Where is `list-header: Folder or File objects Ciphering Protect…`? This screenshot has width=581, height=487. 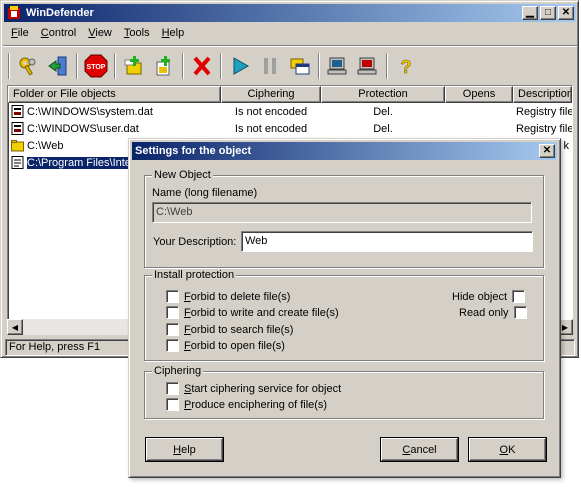 list-header: Folder or File objects Ciphering Protect… is located at coordinates (290, 94).